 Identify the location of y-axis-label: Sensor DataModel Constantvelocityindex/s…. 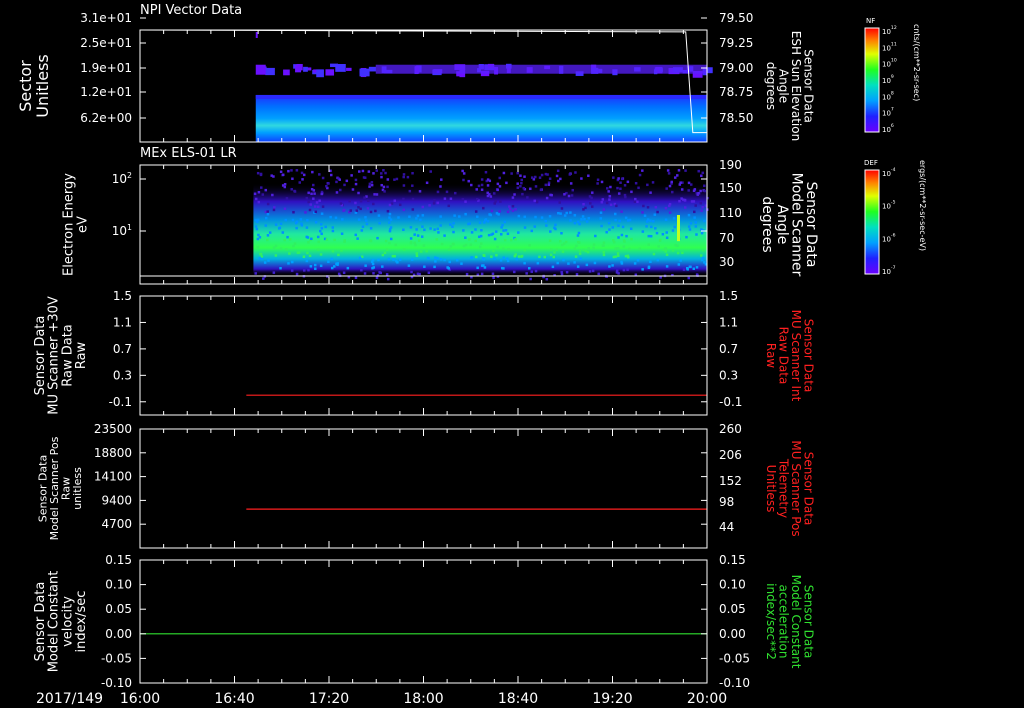
(61, 622).